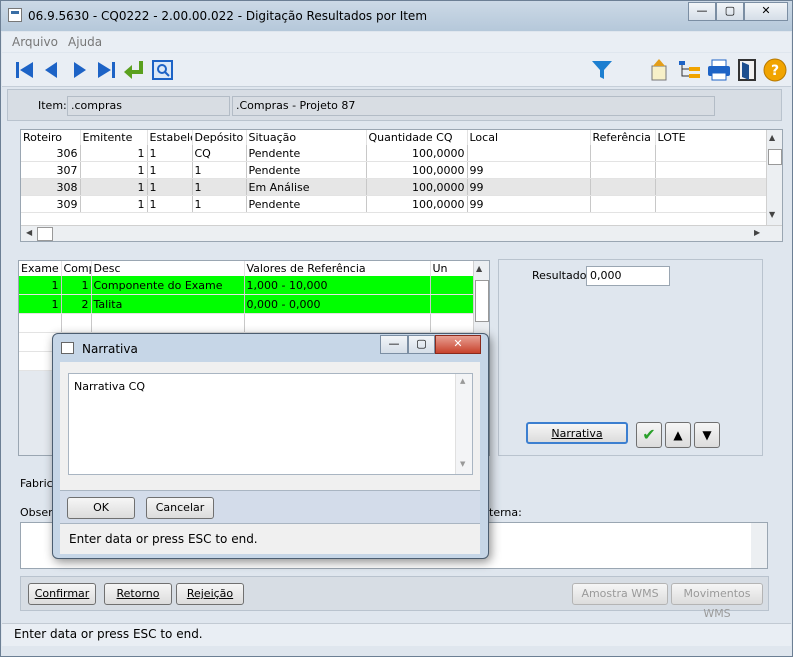  I want to click on cell-desc: Talita, so click(168, 304).